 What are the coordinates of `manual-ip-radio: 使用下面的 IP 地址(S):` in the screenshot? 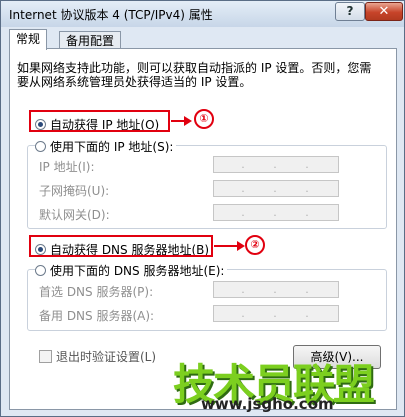 It's located at (106, 146).